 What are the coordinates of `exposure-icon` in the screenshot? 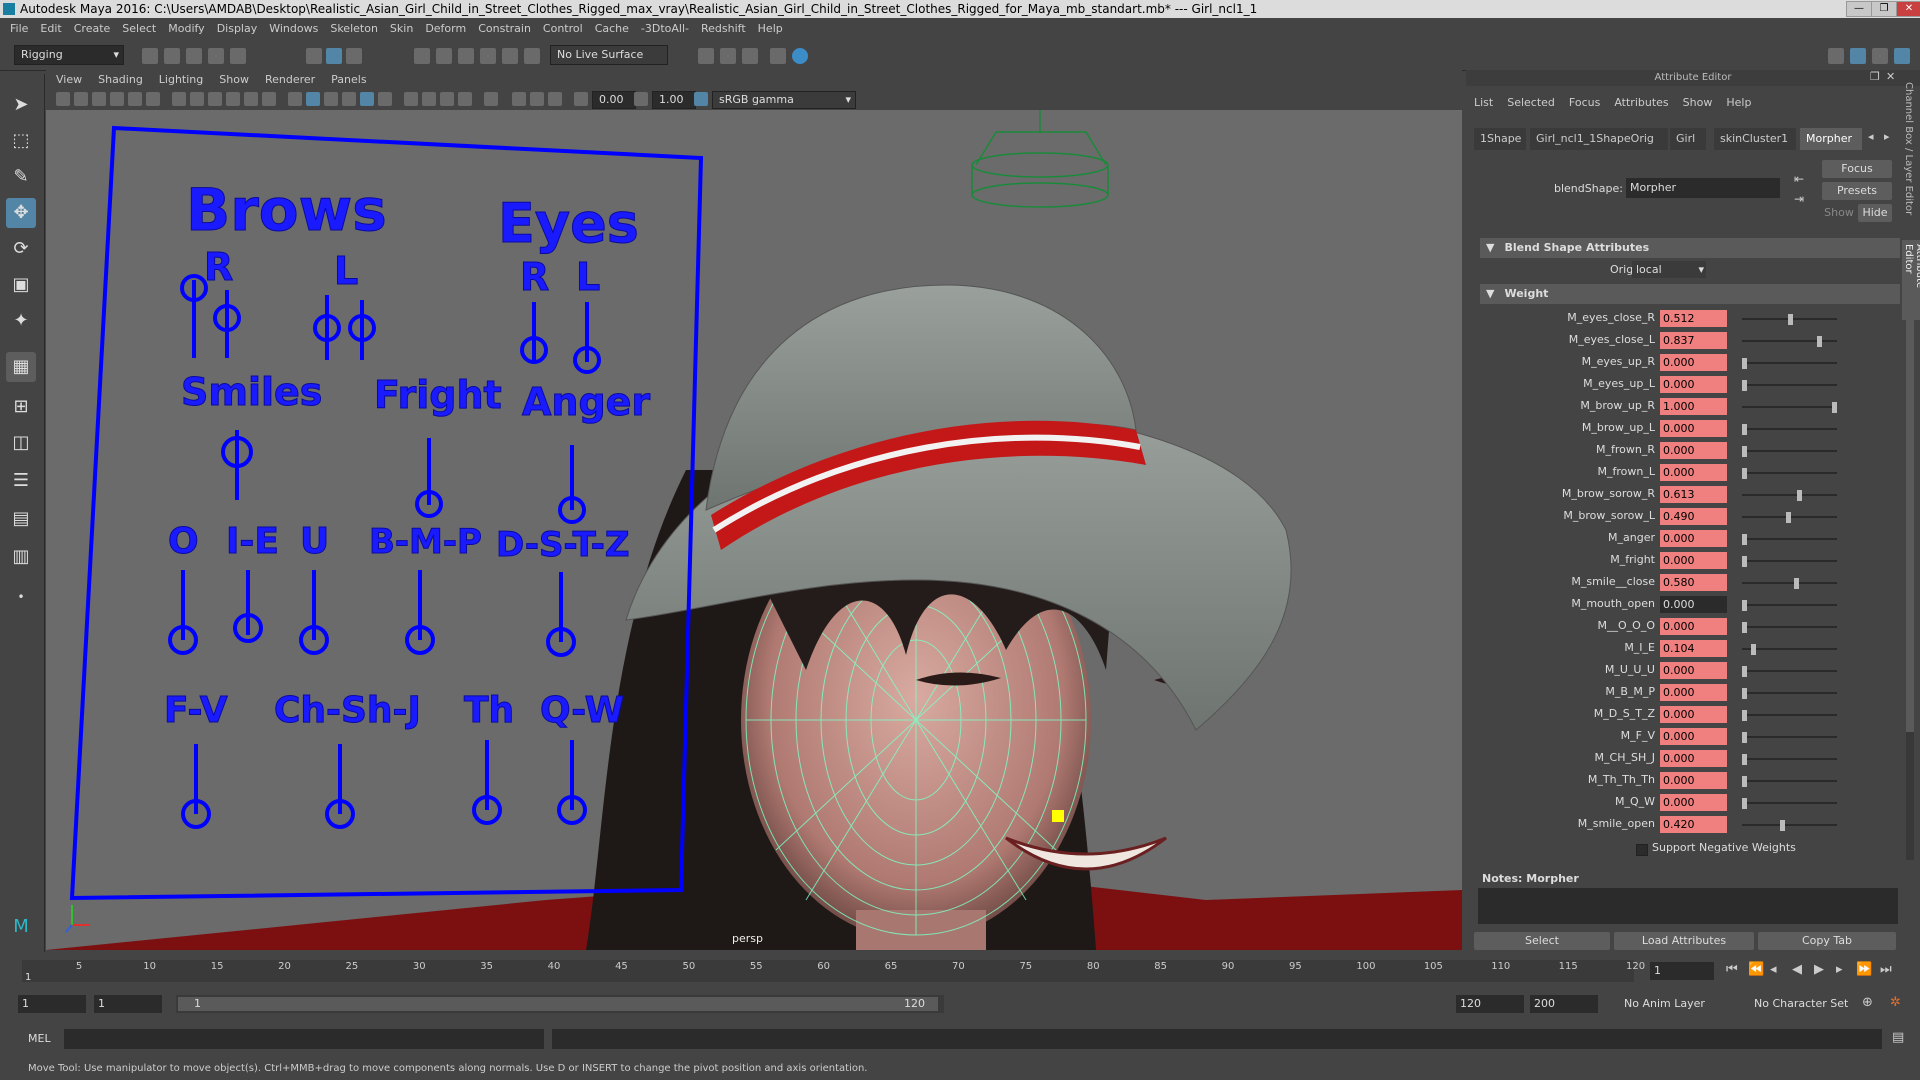 It's located at (581, 99).